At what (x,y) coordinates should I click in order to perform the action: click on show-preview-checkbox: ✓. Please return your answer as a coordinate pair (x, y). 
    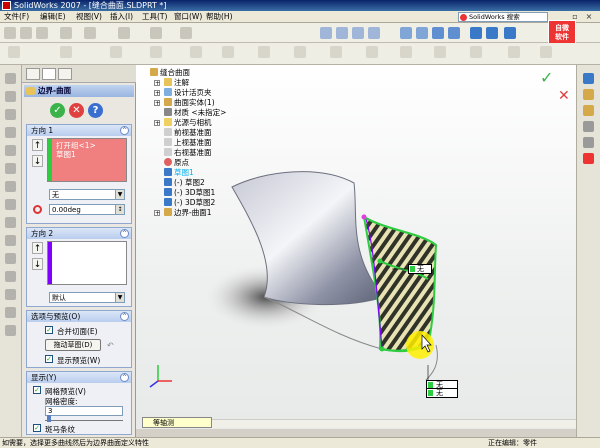
    Looking at the image, I should click on (49, 359).